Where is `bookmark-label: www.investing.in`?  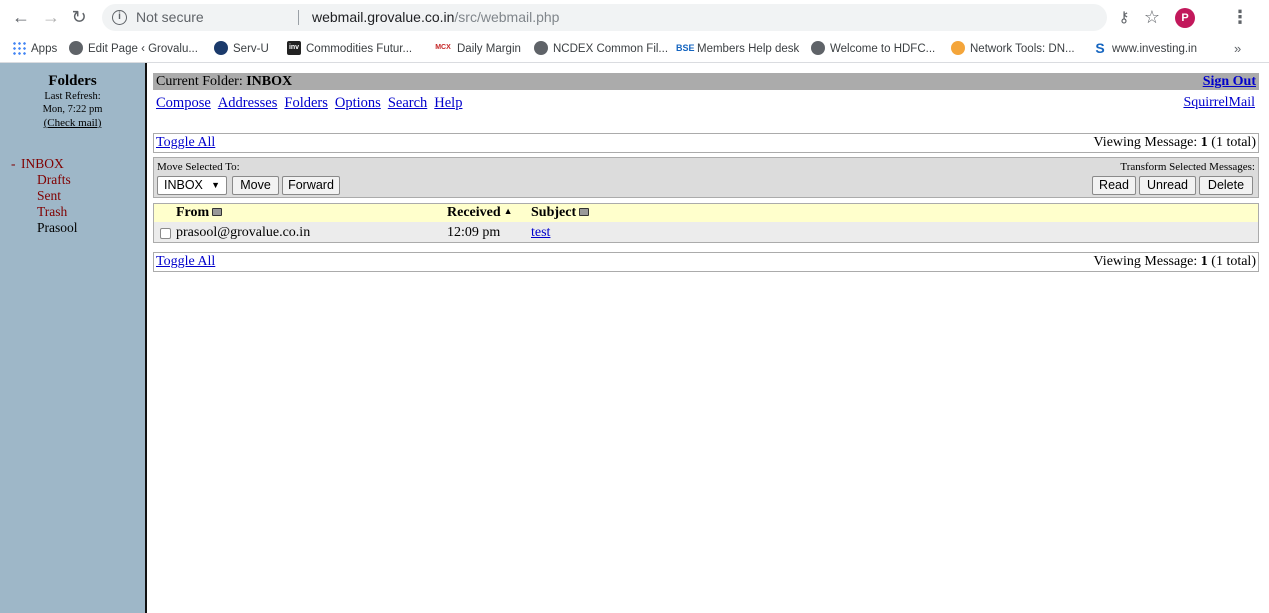
bookmark-label: www.investing.in is located at coordinates (1155, 49).